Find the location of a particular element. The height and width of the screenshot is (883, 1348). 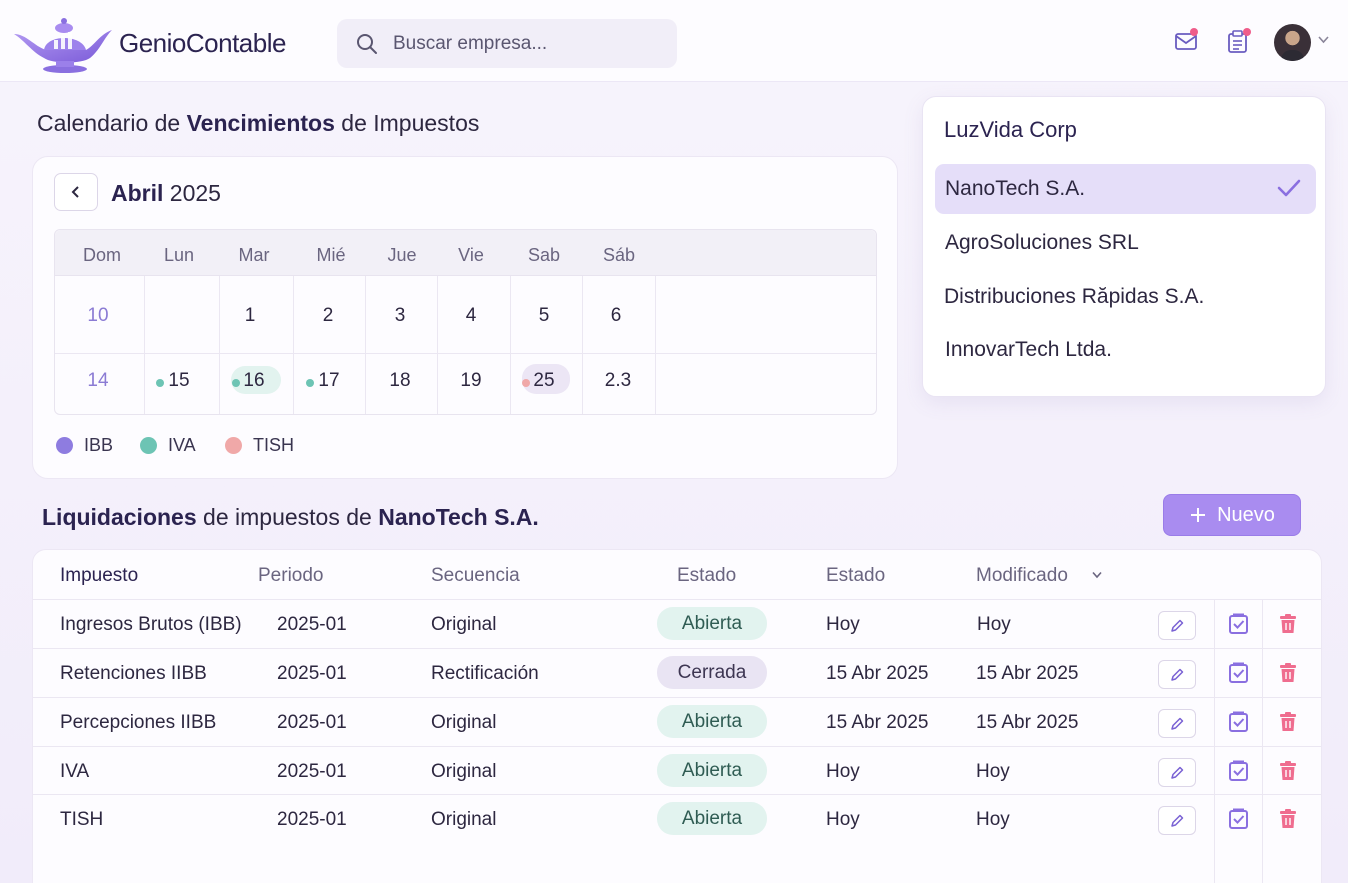

genie-lamp-logo-icon is located at coordinates (63, 45).